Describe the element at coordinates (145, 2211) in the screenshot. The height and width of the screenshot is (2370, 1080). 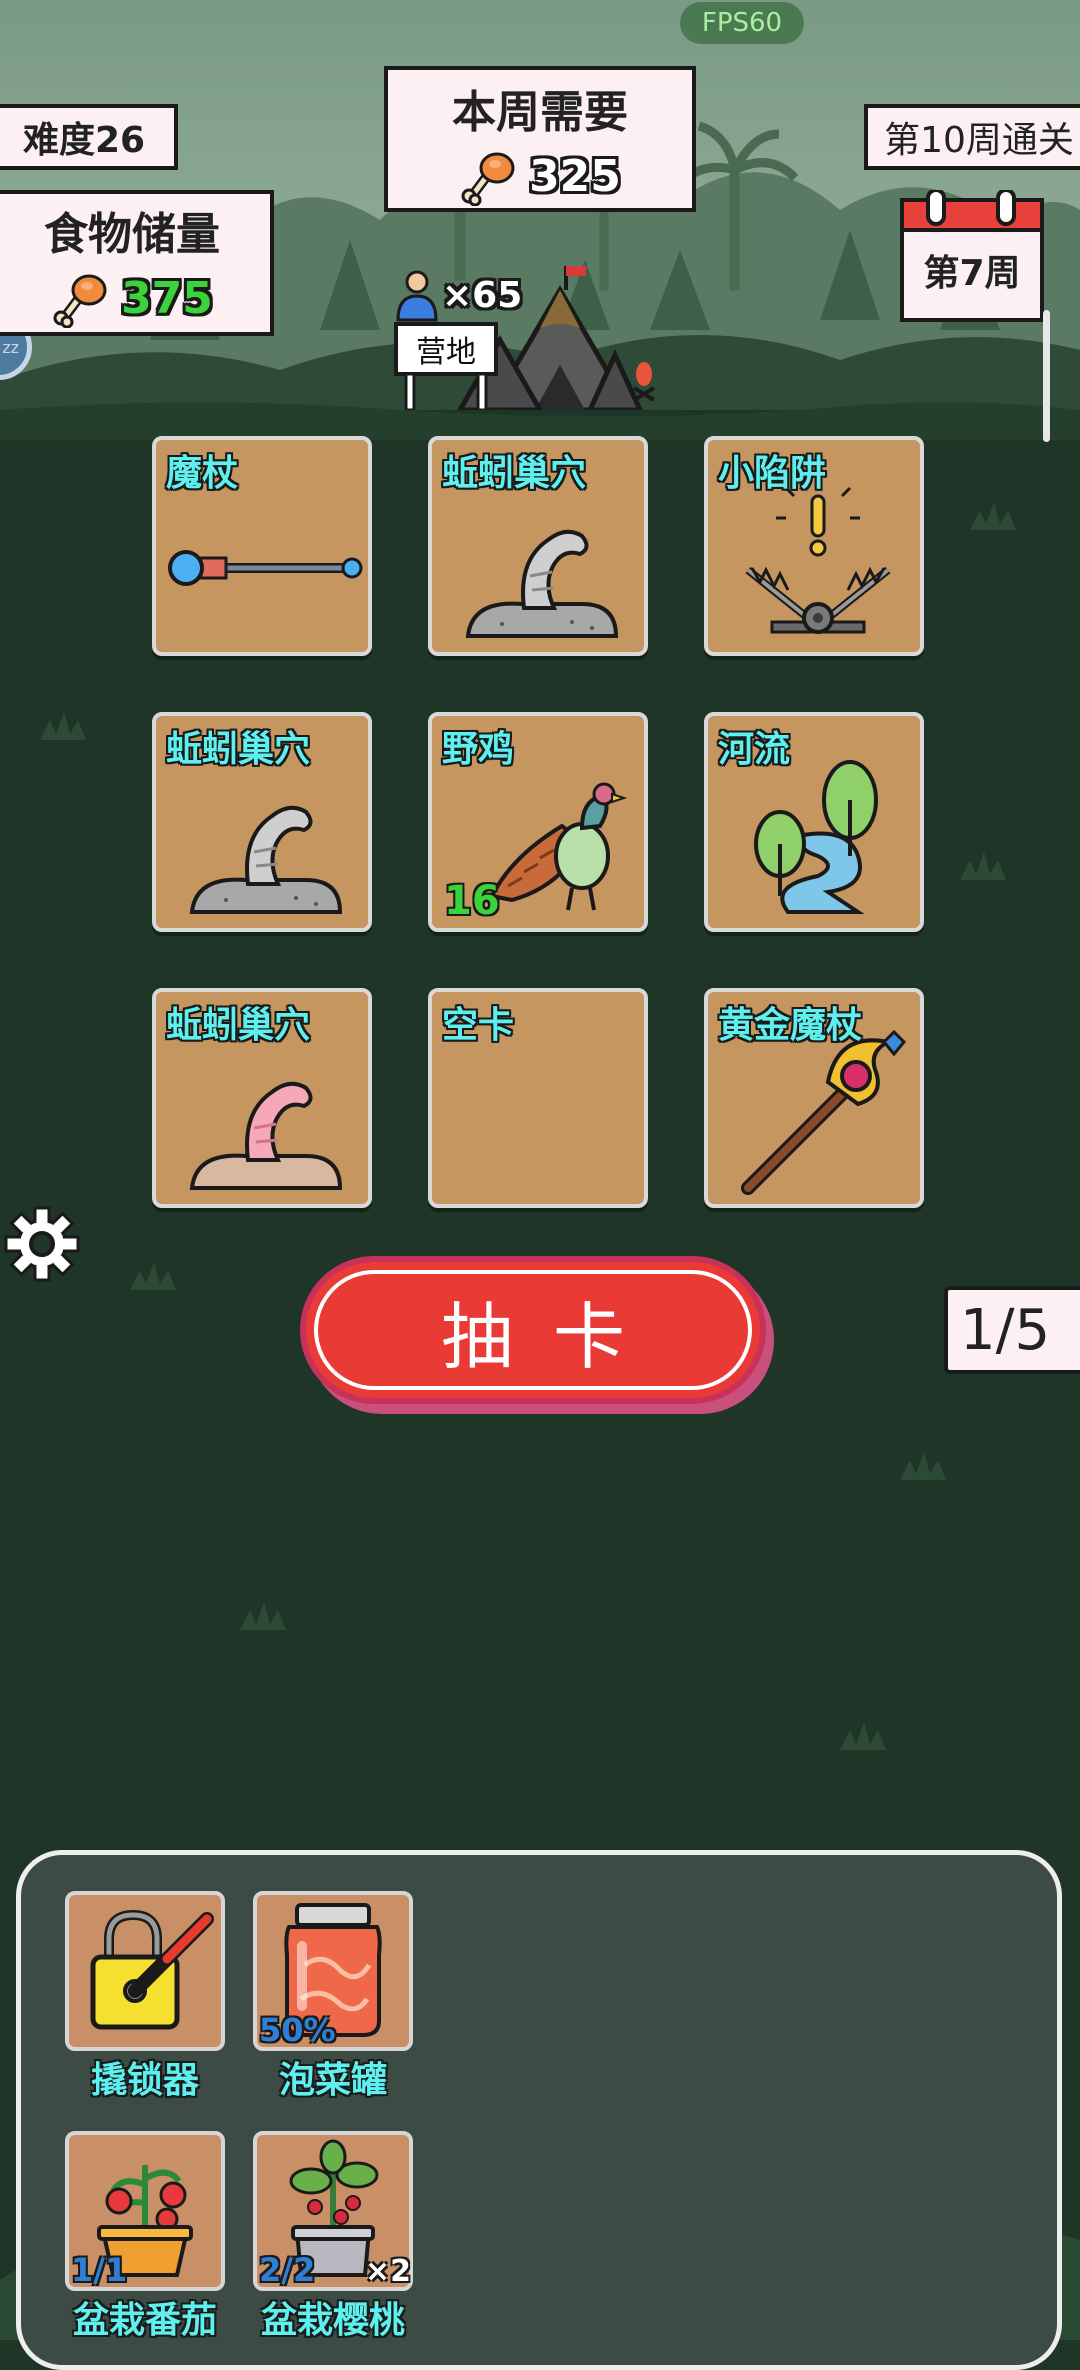
I see `item-potted-tomato: 1/1` at that location.